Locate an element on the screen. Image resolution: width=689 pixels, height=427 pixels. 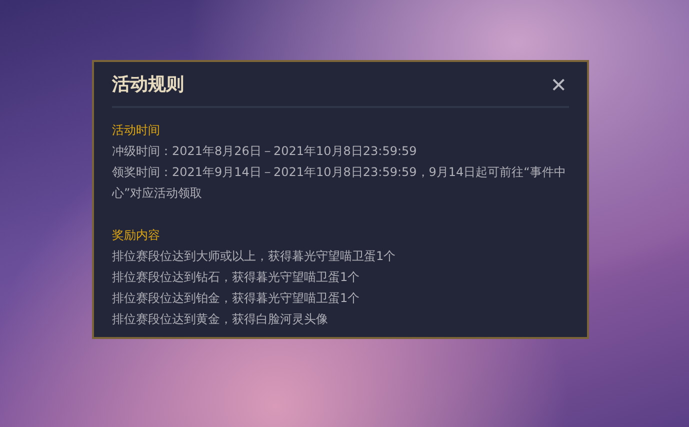
section-heading: 奖励内容 is located at coordinates (136, 235).